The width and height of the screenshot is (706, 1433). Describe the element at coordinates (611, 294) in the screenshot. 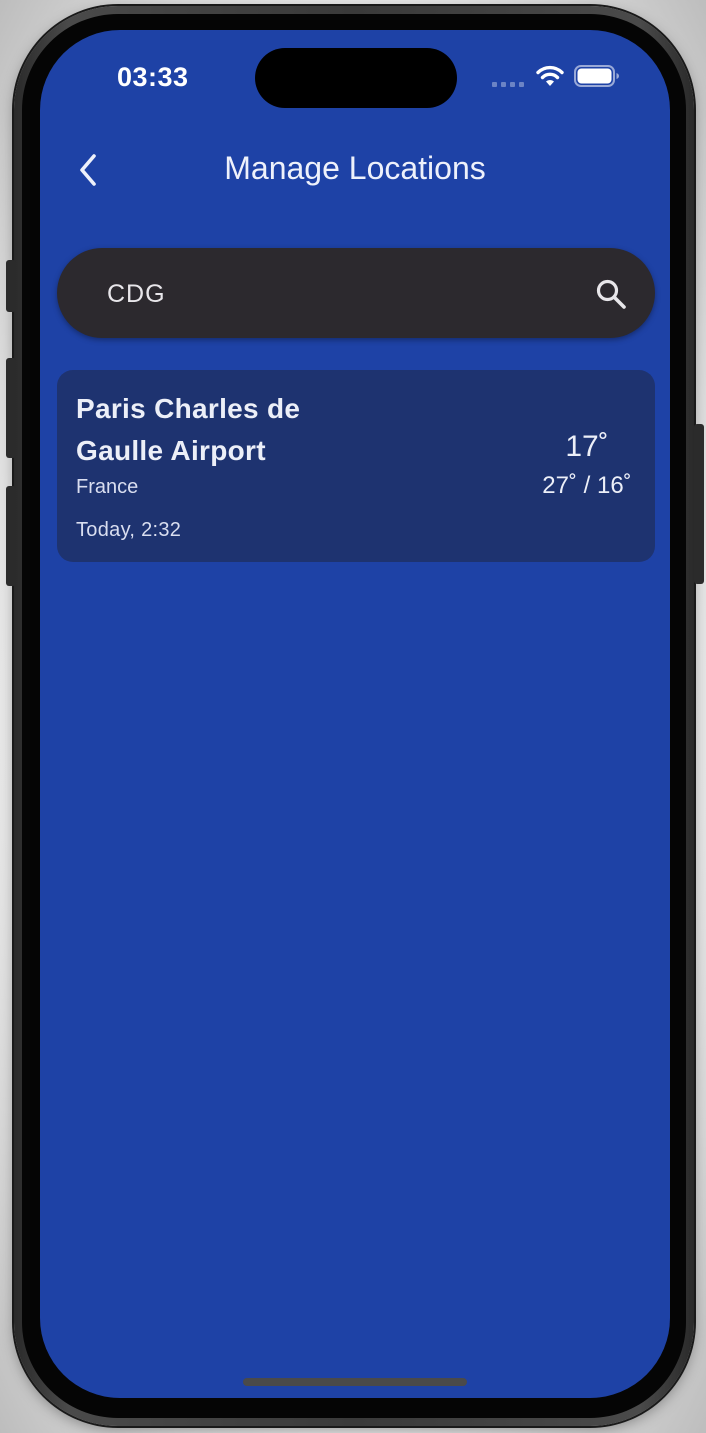

I see `search-icon` at that location.